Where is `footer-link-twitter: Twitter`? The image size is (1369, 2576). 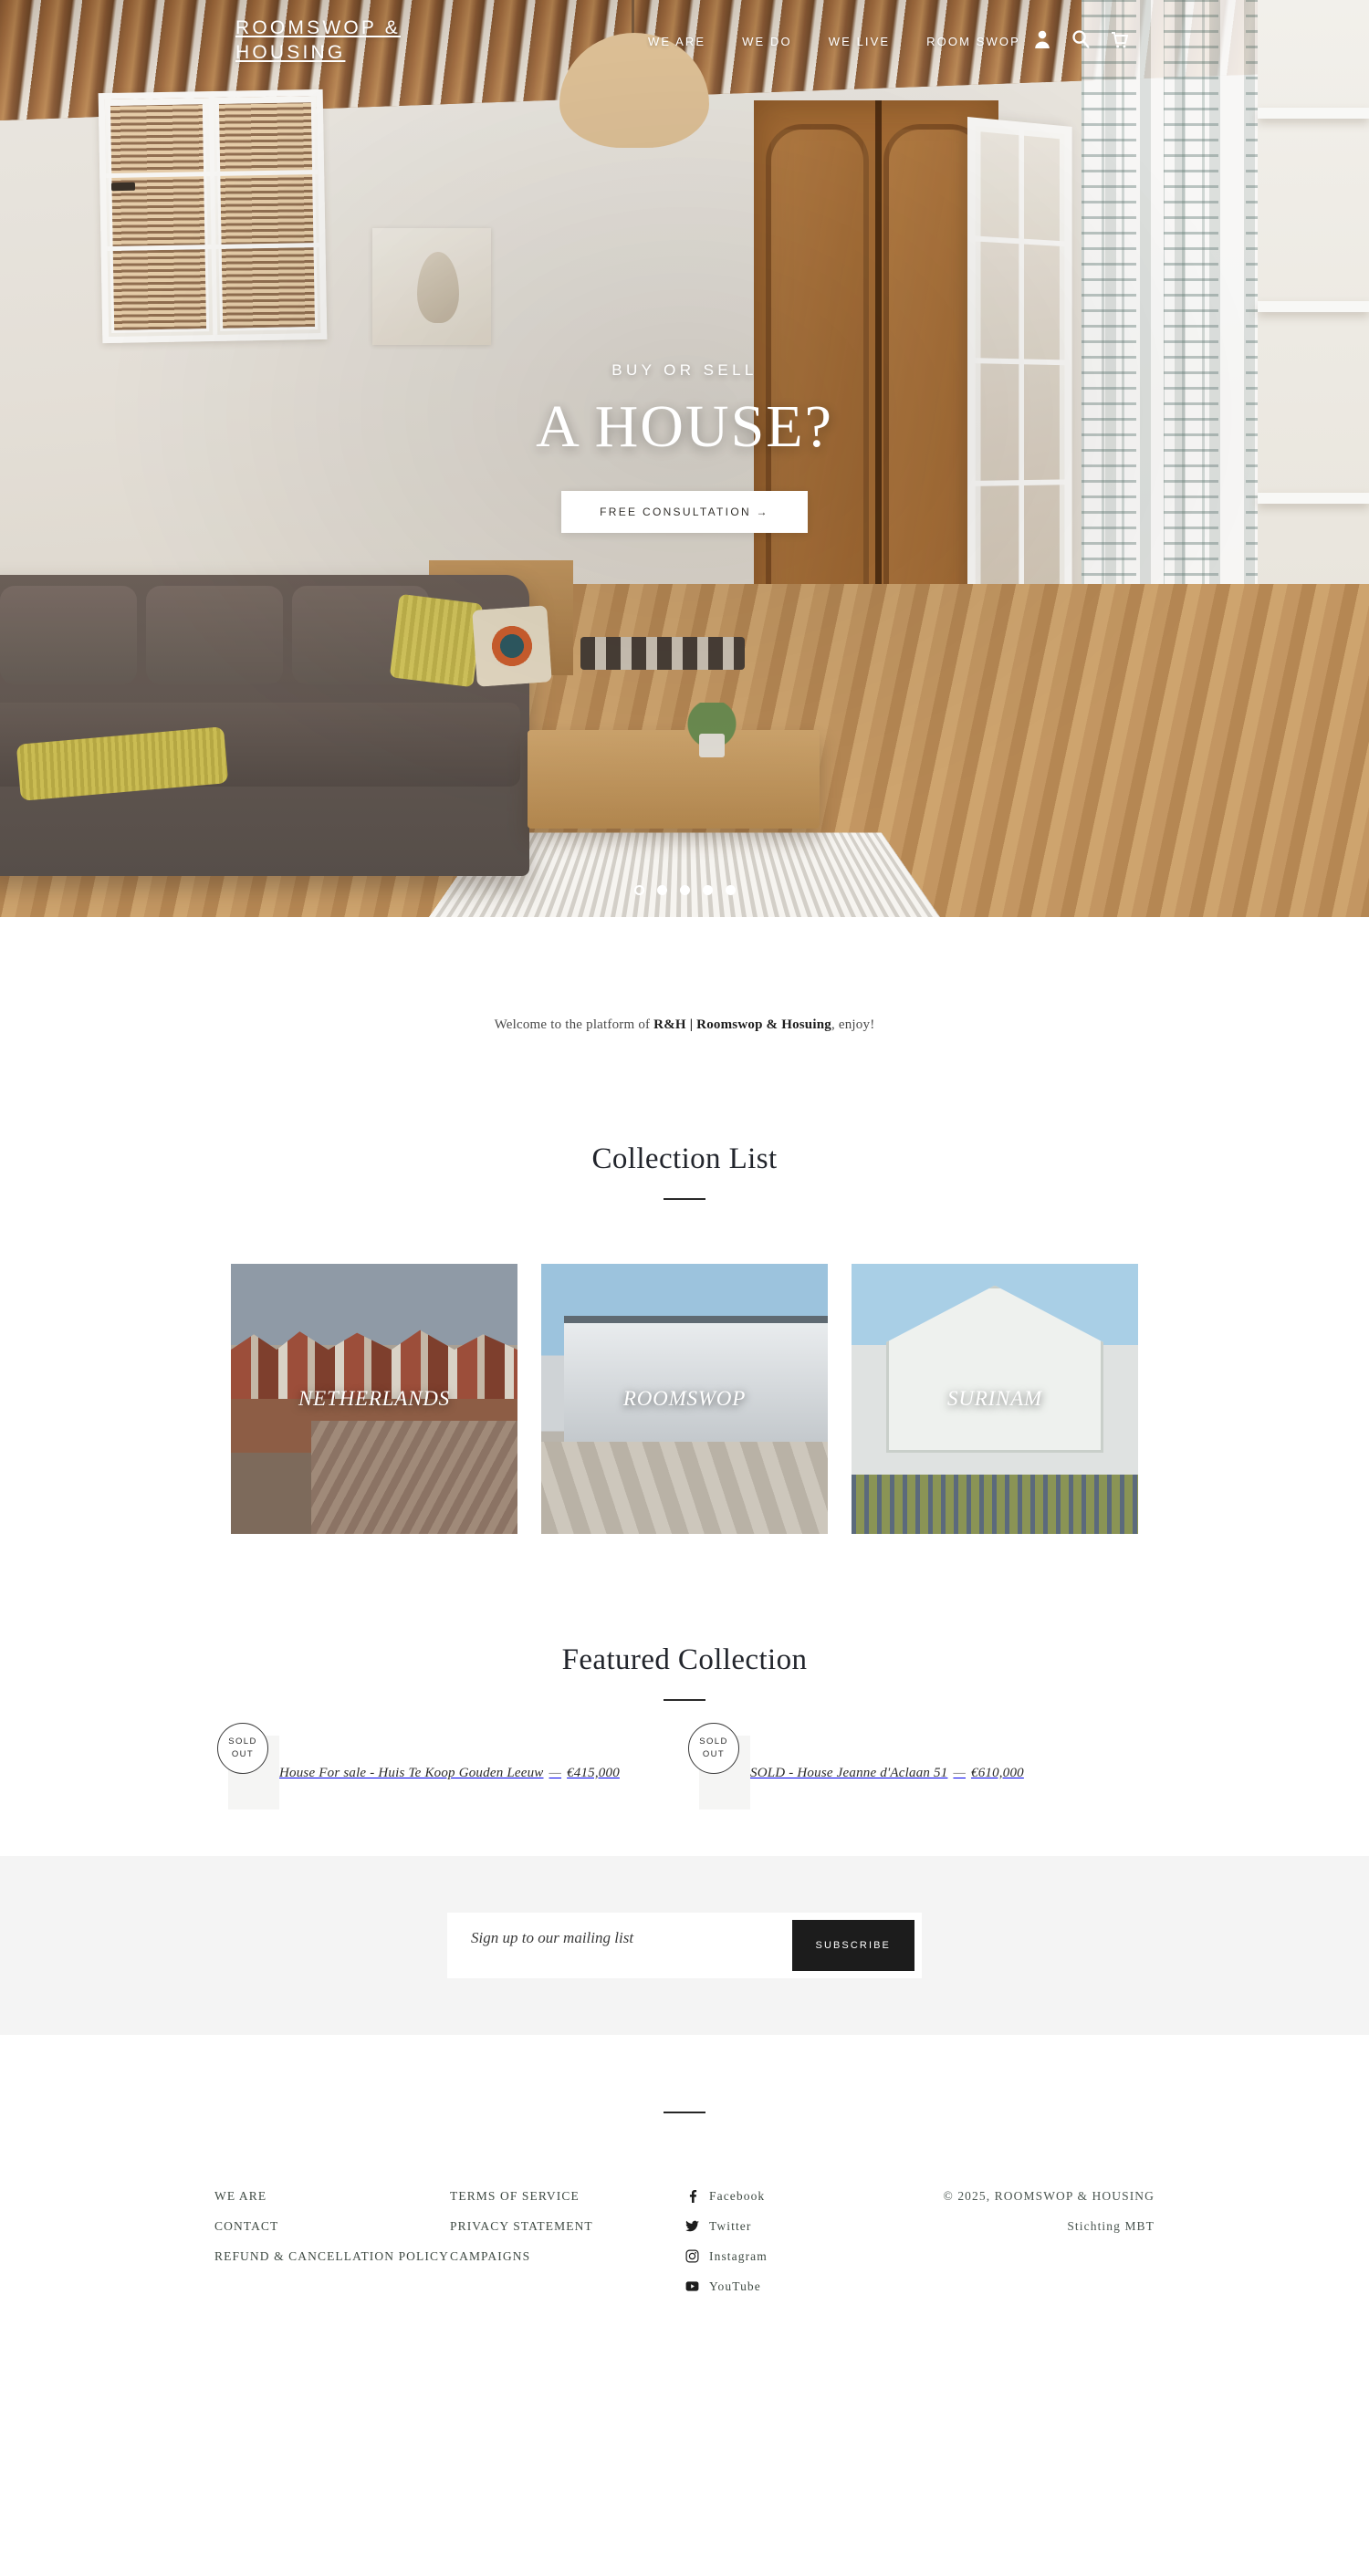 footer-link-twitter: Twitter is located at coordinates (803, 2226).